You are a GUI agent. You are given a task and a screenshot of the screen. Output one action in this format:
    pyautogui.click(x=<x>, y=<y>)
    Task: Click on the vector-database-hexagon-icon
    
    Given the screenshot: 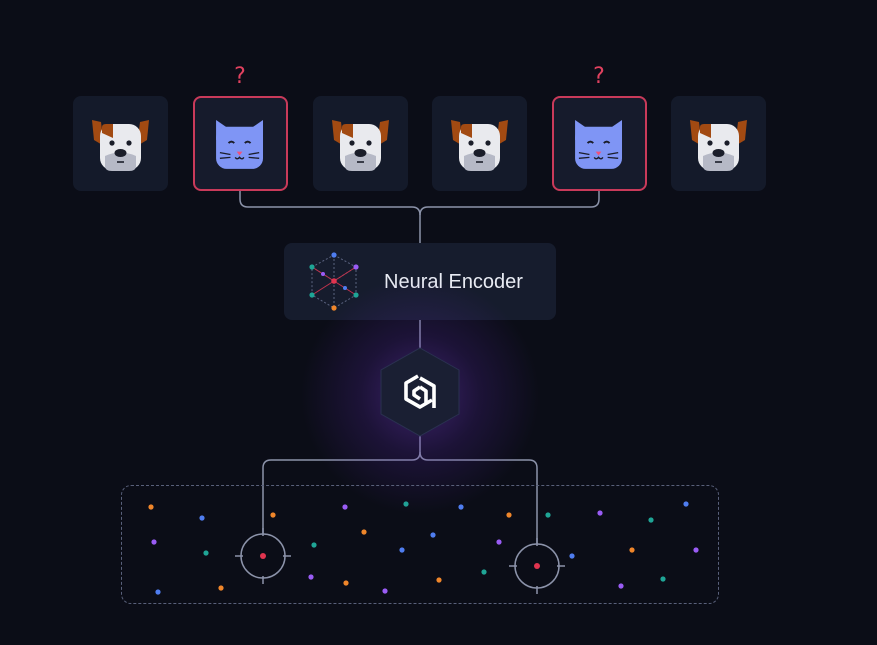 What is the action you would take?
    pyautogui.click(x=420, y=392)
    